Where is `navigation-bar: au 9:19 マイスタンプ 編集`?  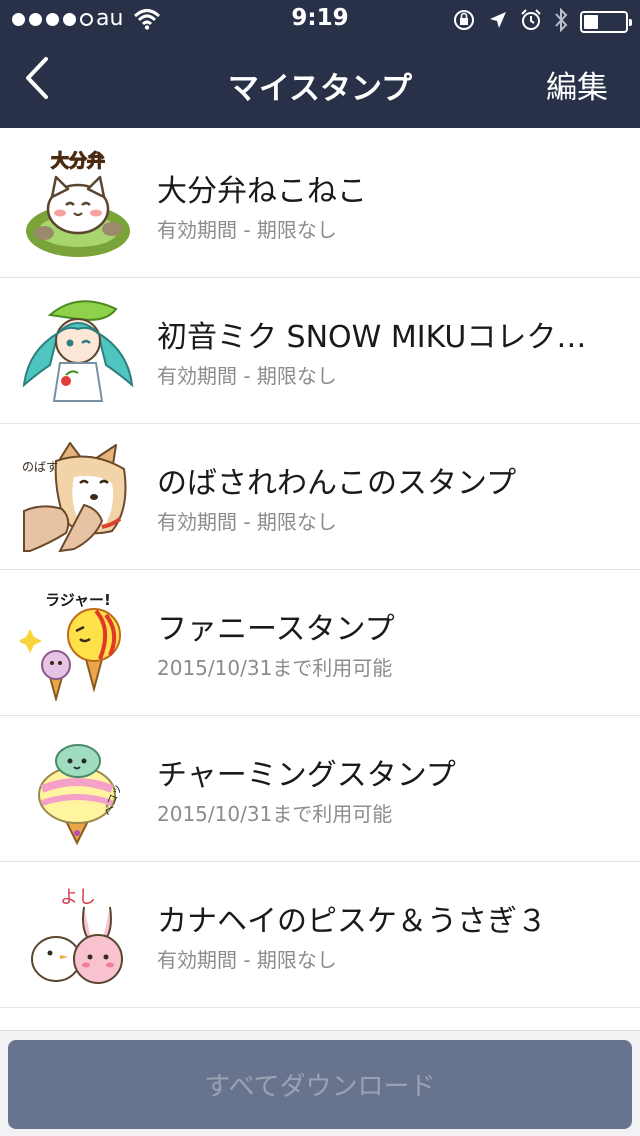 navigation-bar: au 9:19 マイスタンプ 編集 is located at coordinates (320, 64).